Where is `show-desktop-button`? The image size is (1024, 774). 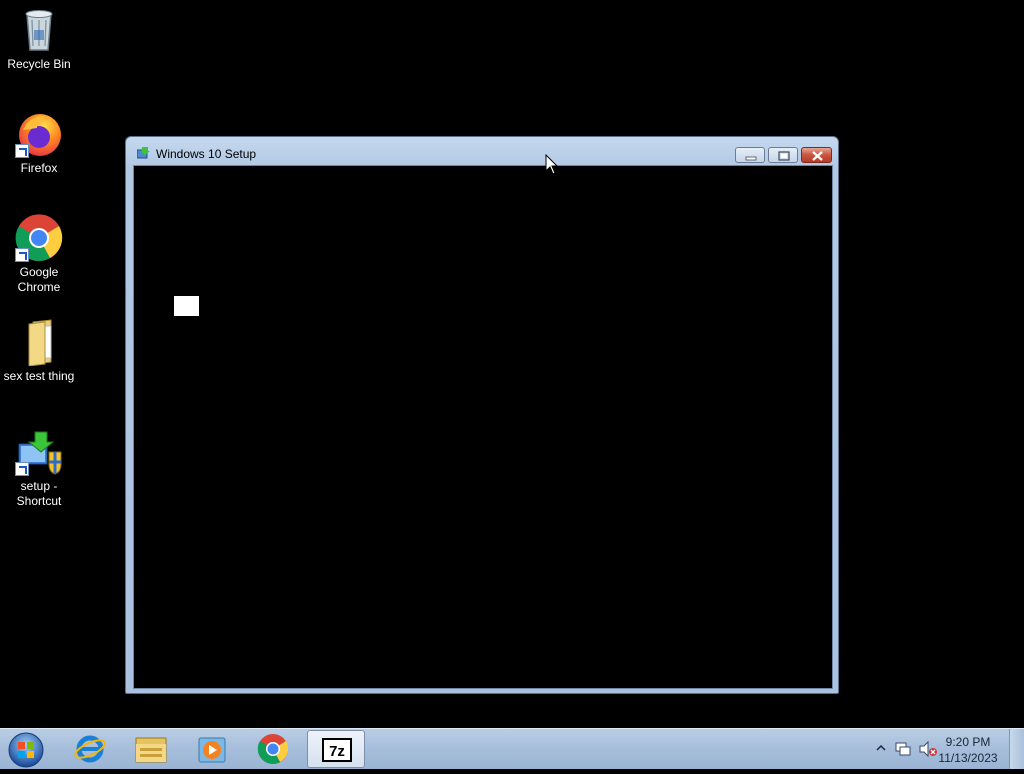 show-desktop-button is located at coordinates (1016, 749).